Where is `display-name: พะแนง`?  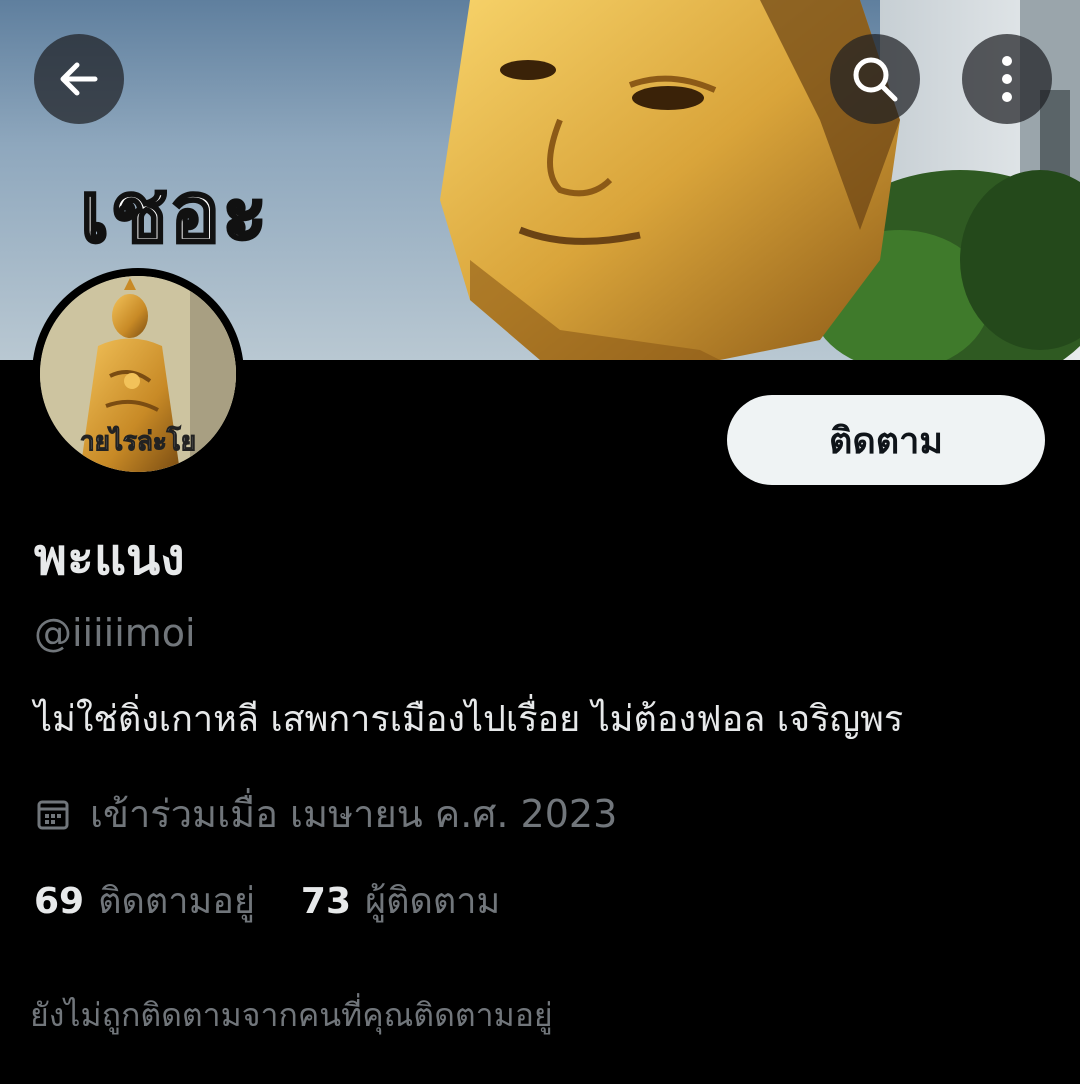 display-name: พะแนง is located at coordinates (109, 557).